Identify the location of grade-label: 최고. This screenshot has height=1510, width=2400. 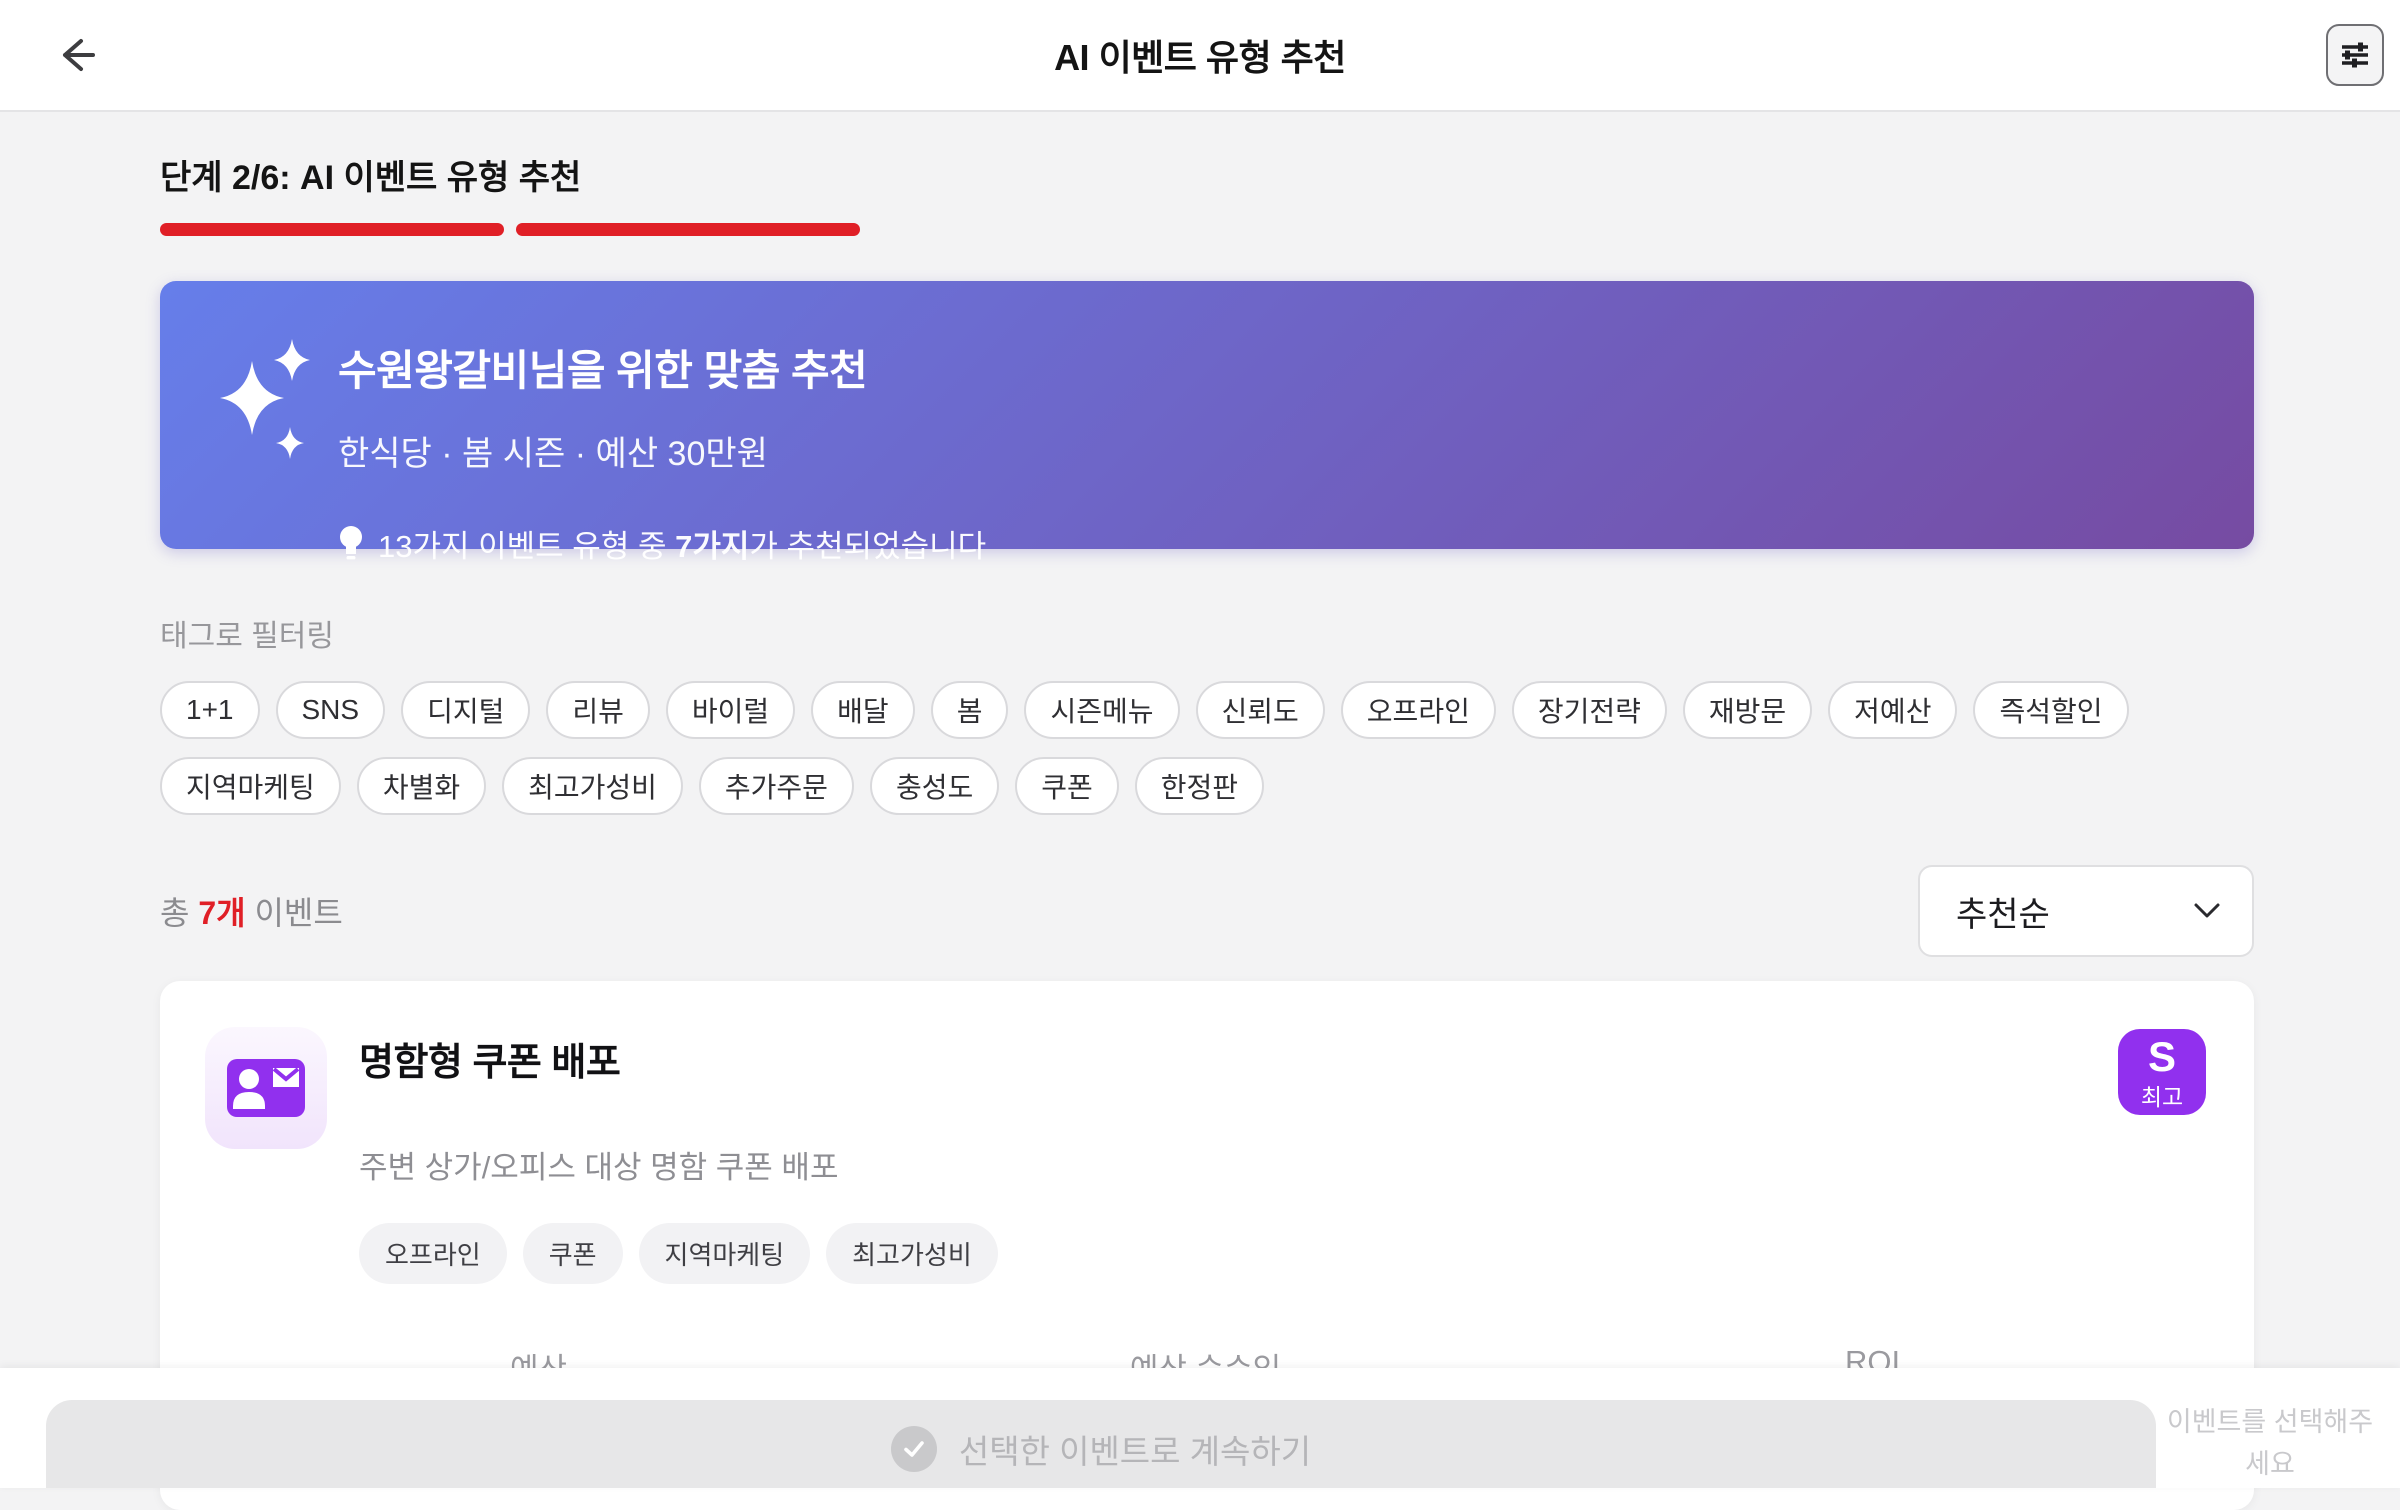
(2162, 1096).